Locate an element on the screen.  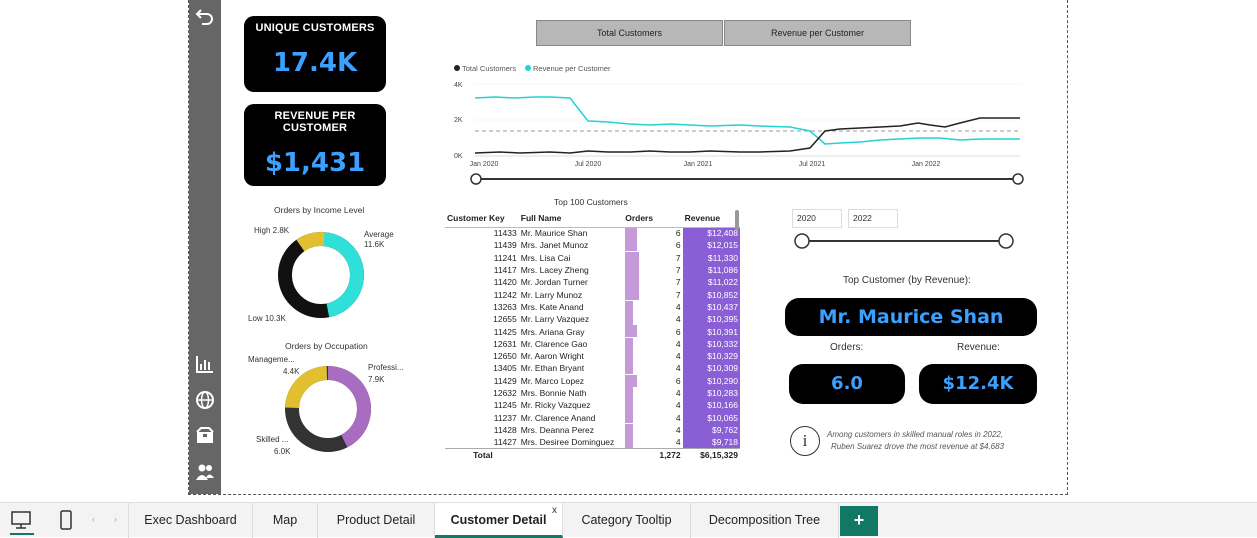
tab-exec-dashboard: Exec Dashboard is located at coordinates (190, 520).